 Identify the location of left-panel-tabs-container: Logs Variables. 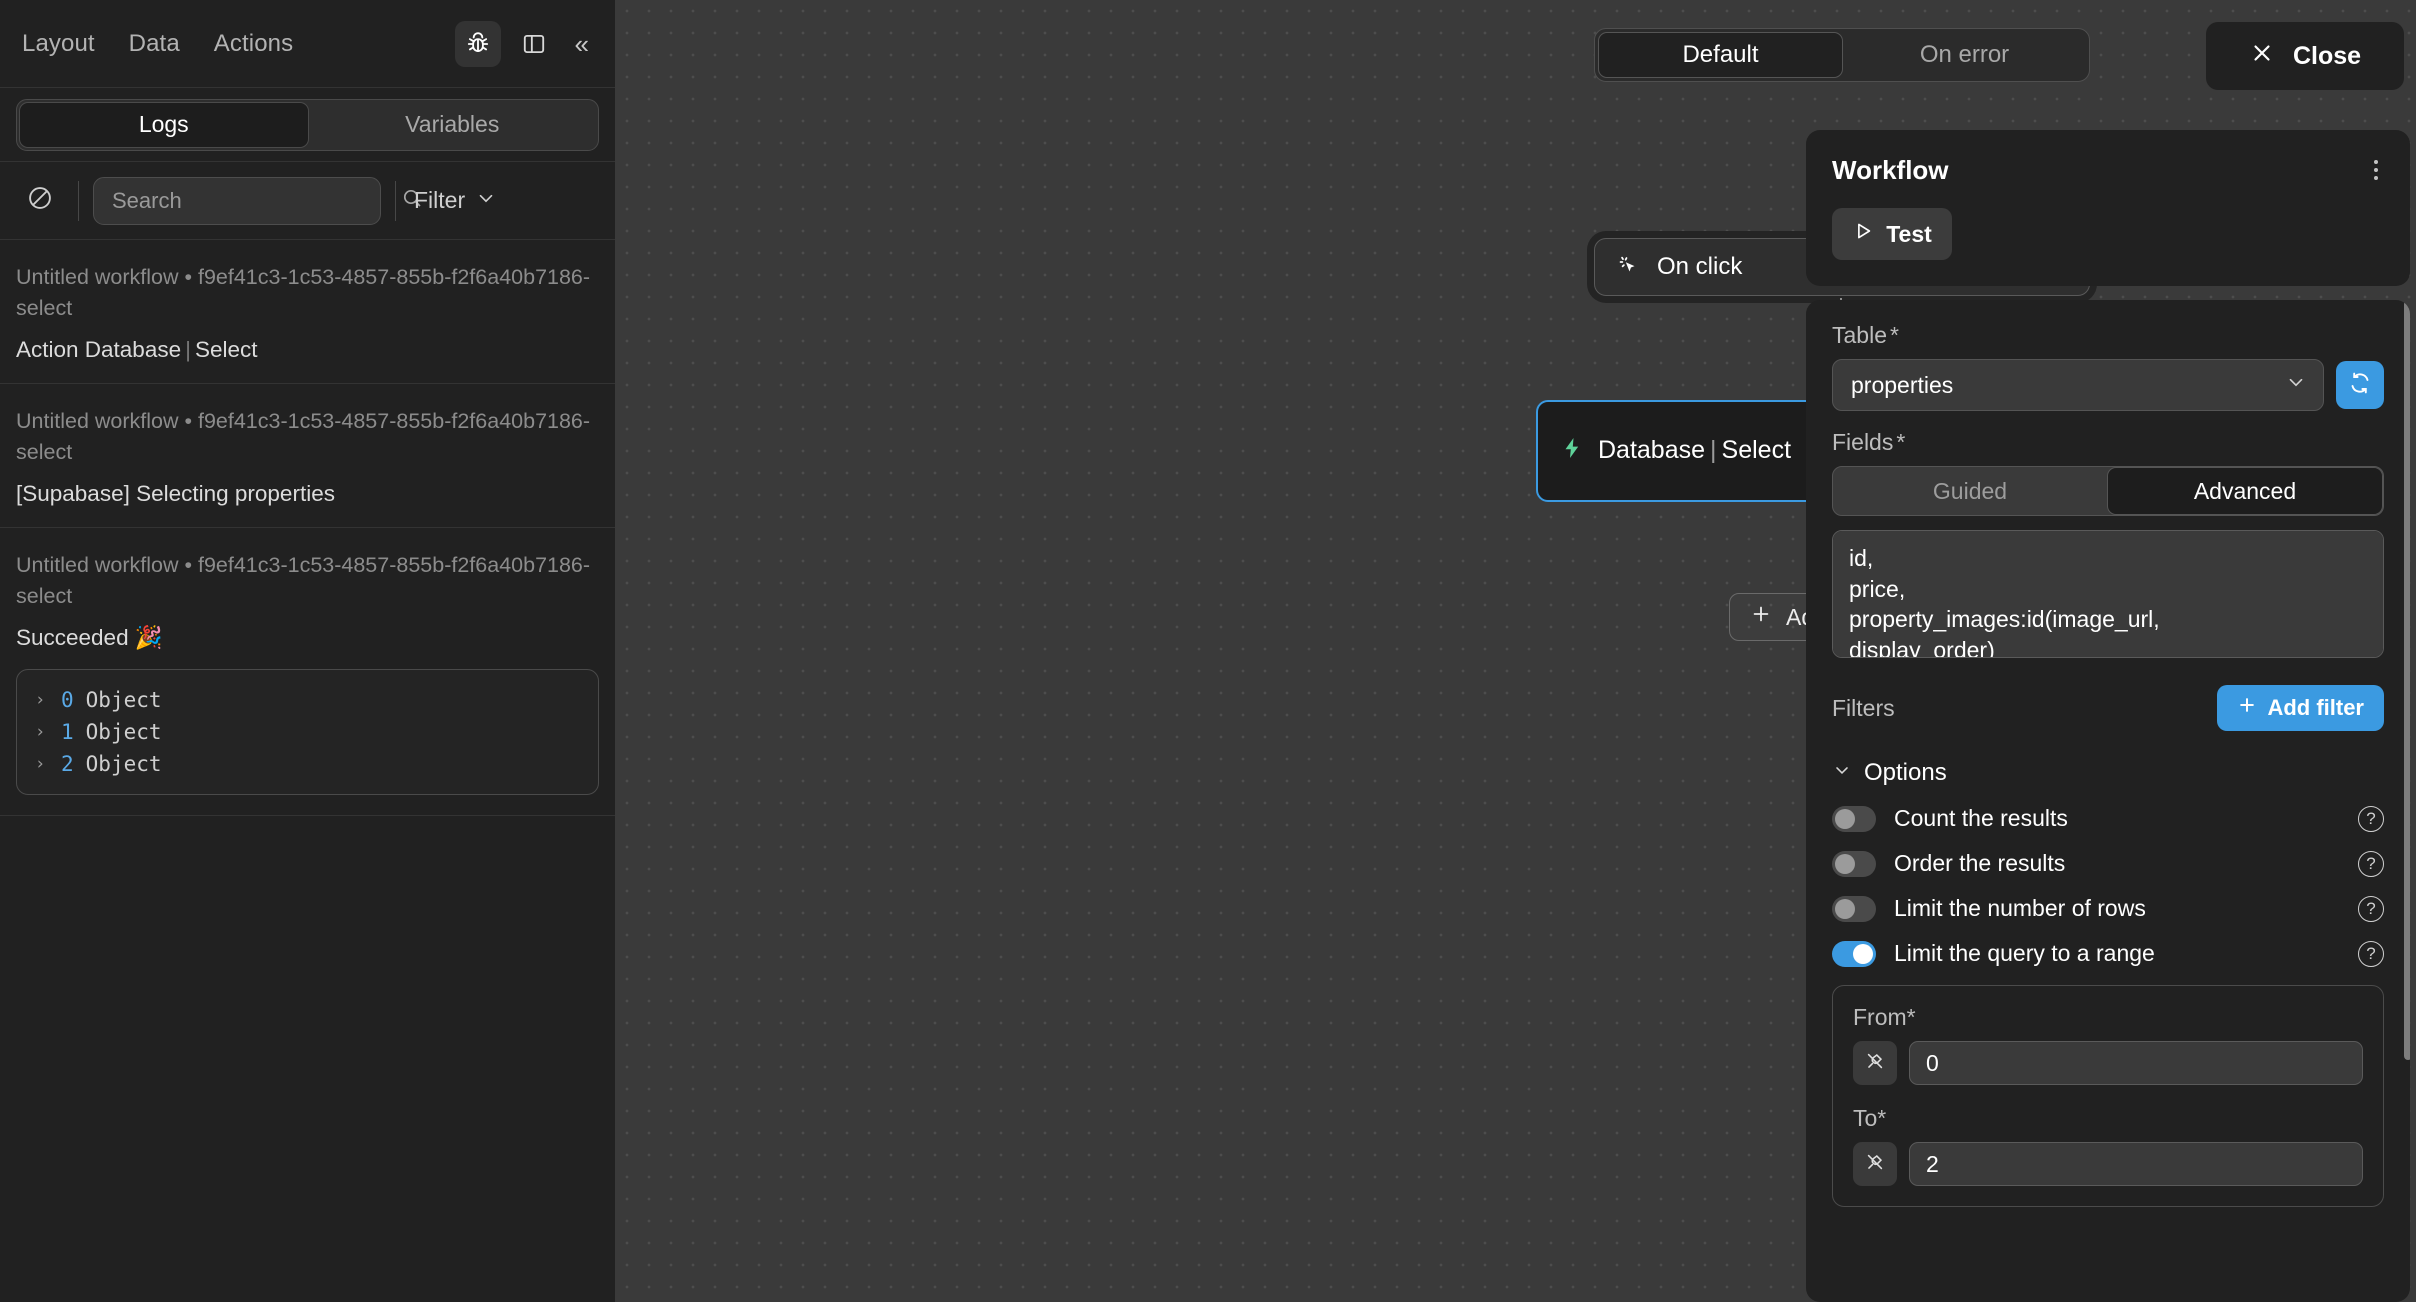
(307, 125).